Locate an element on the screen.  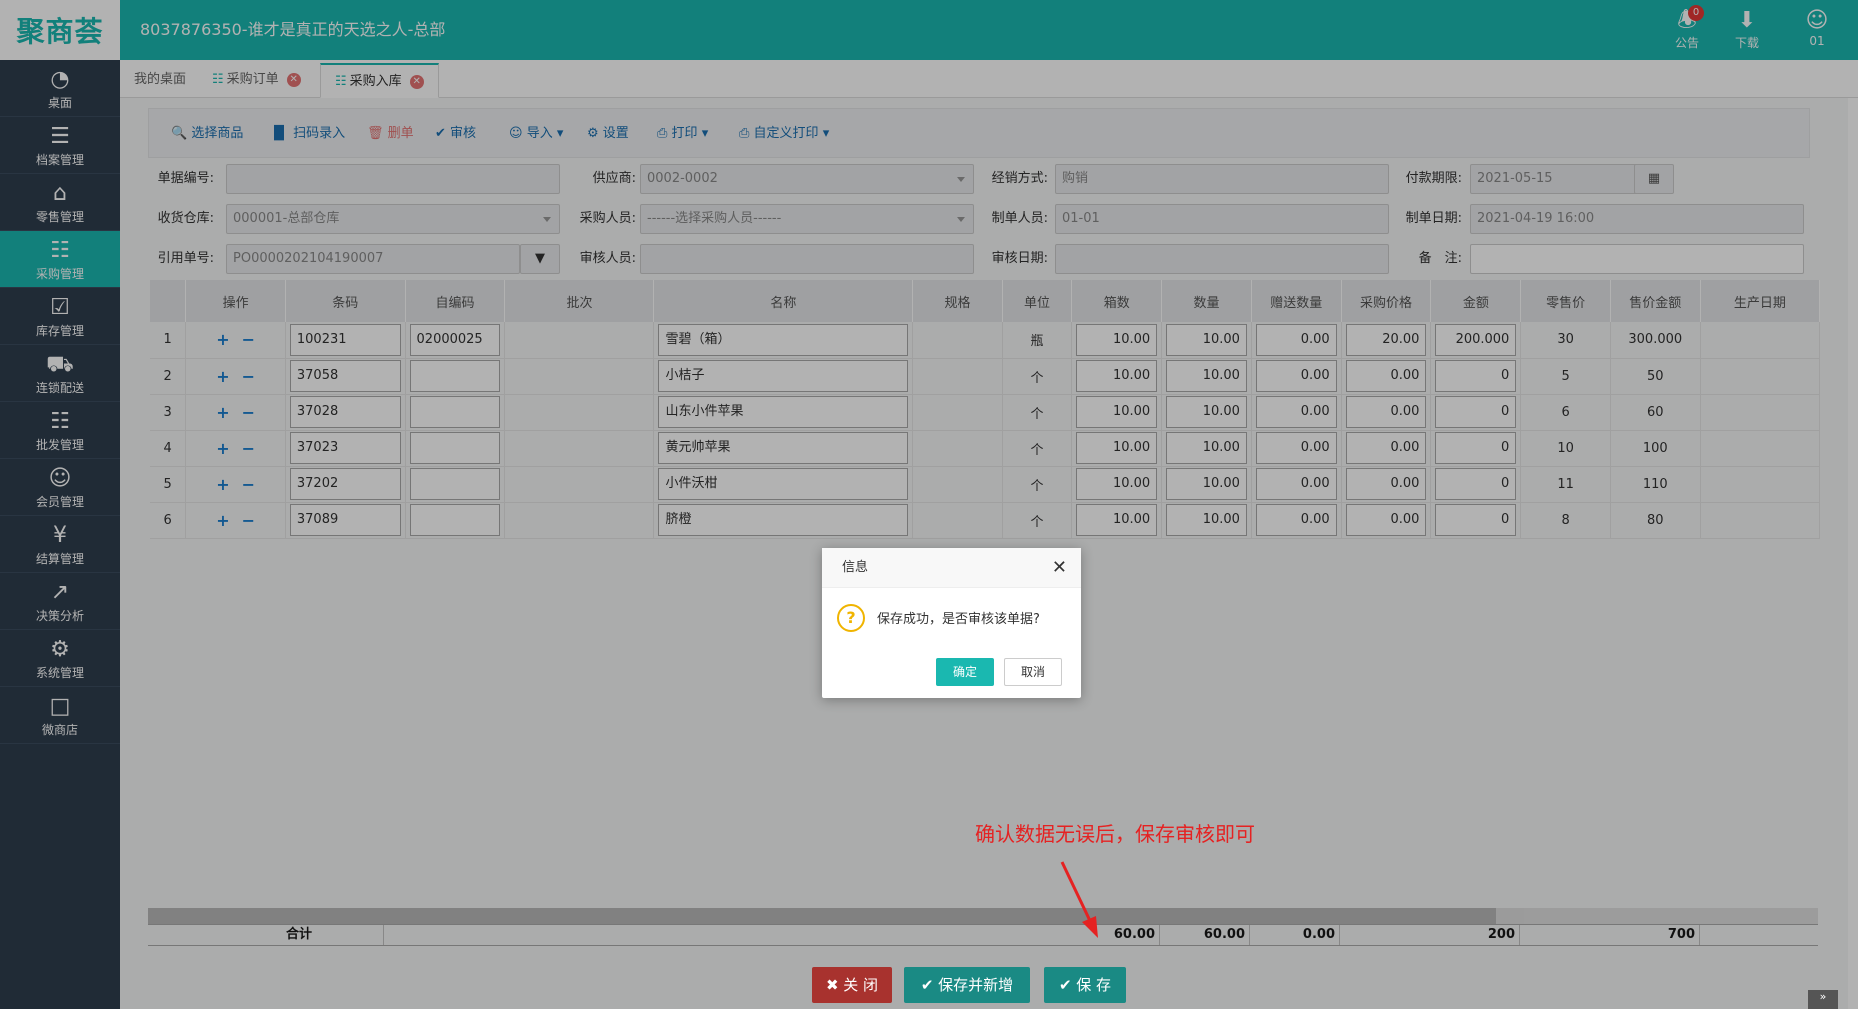
total-label: 合计 is located at coordinates (334, 935).